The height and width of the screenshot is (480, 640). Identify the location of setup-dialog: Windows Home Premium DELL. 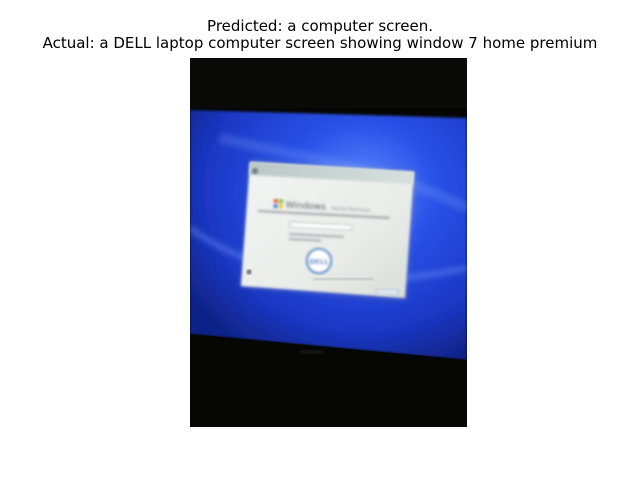
(328, 230).